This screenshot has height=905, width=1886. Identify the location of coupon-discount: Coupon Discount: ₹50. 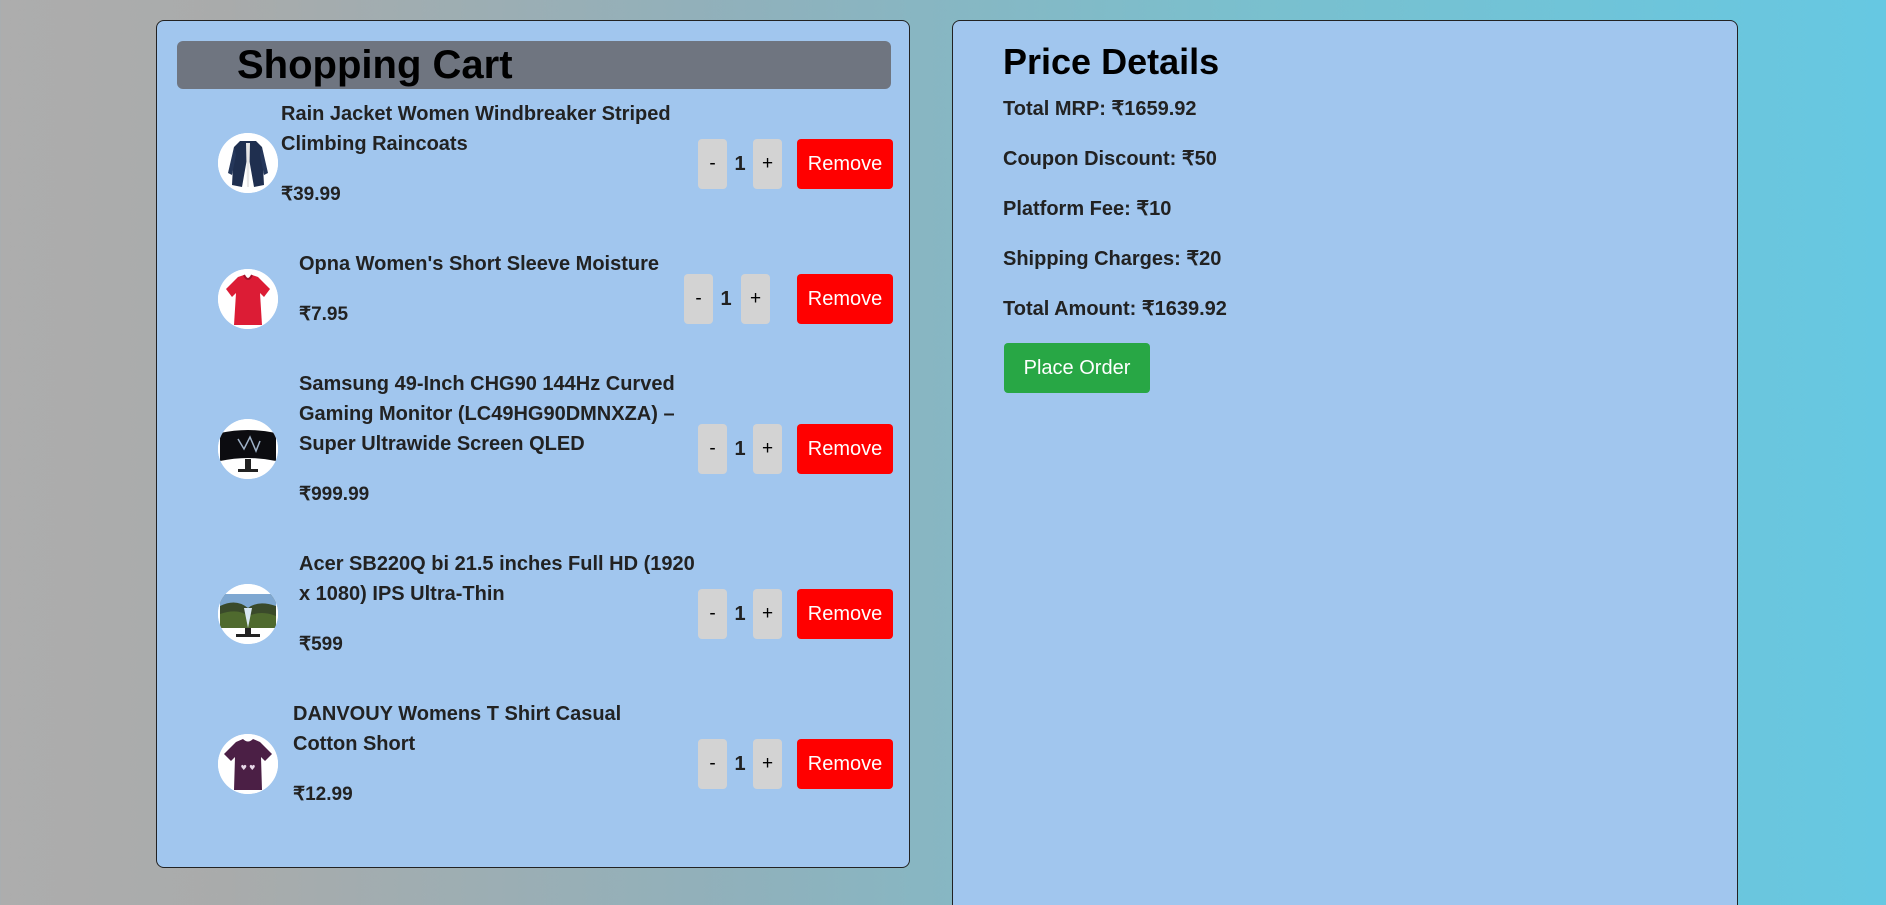
(1110, 159).